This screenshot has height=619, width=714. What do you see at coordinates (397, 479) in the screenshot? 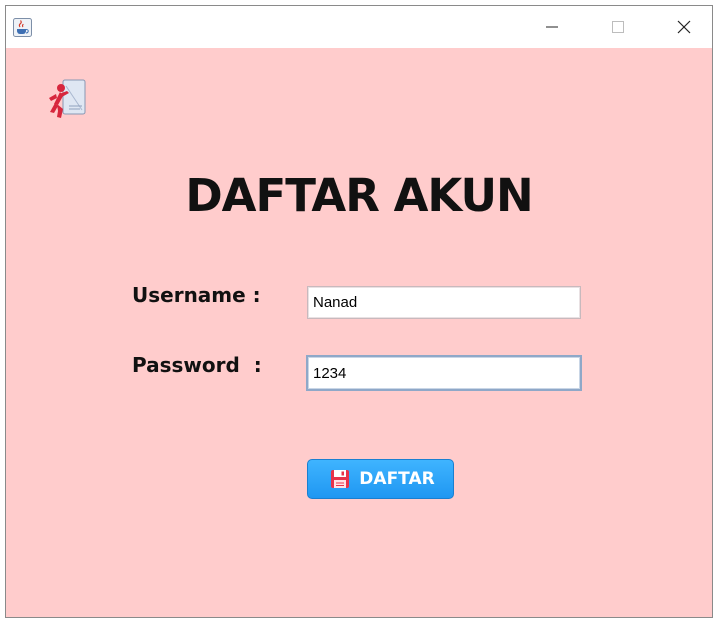
I see `daftar-button-label: DAFTAR` at bounding box center [397, 479].